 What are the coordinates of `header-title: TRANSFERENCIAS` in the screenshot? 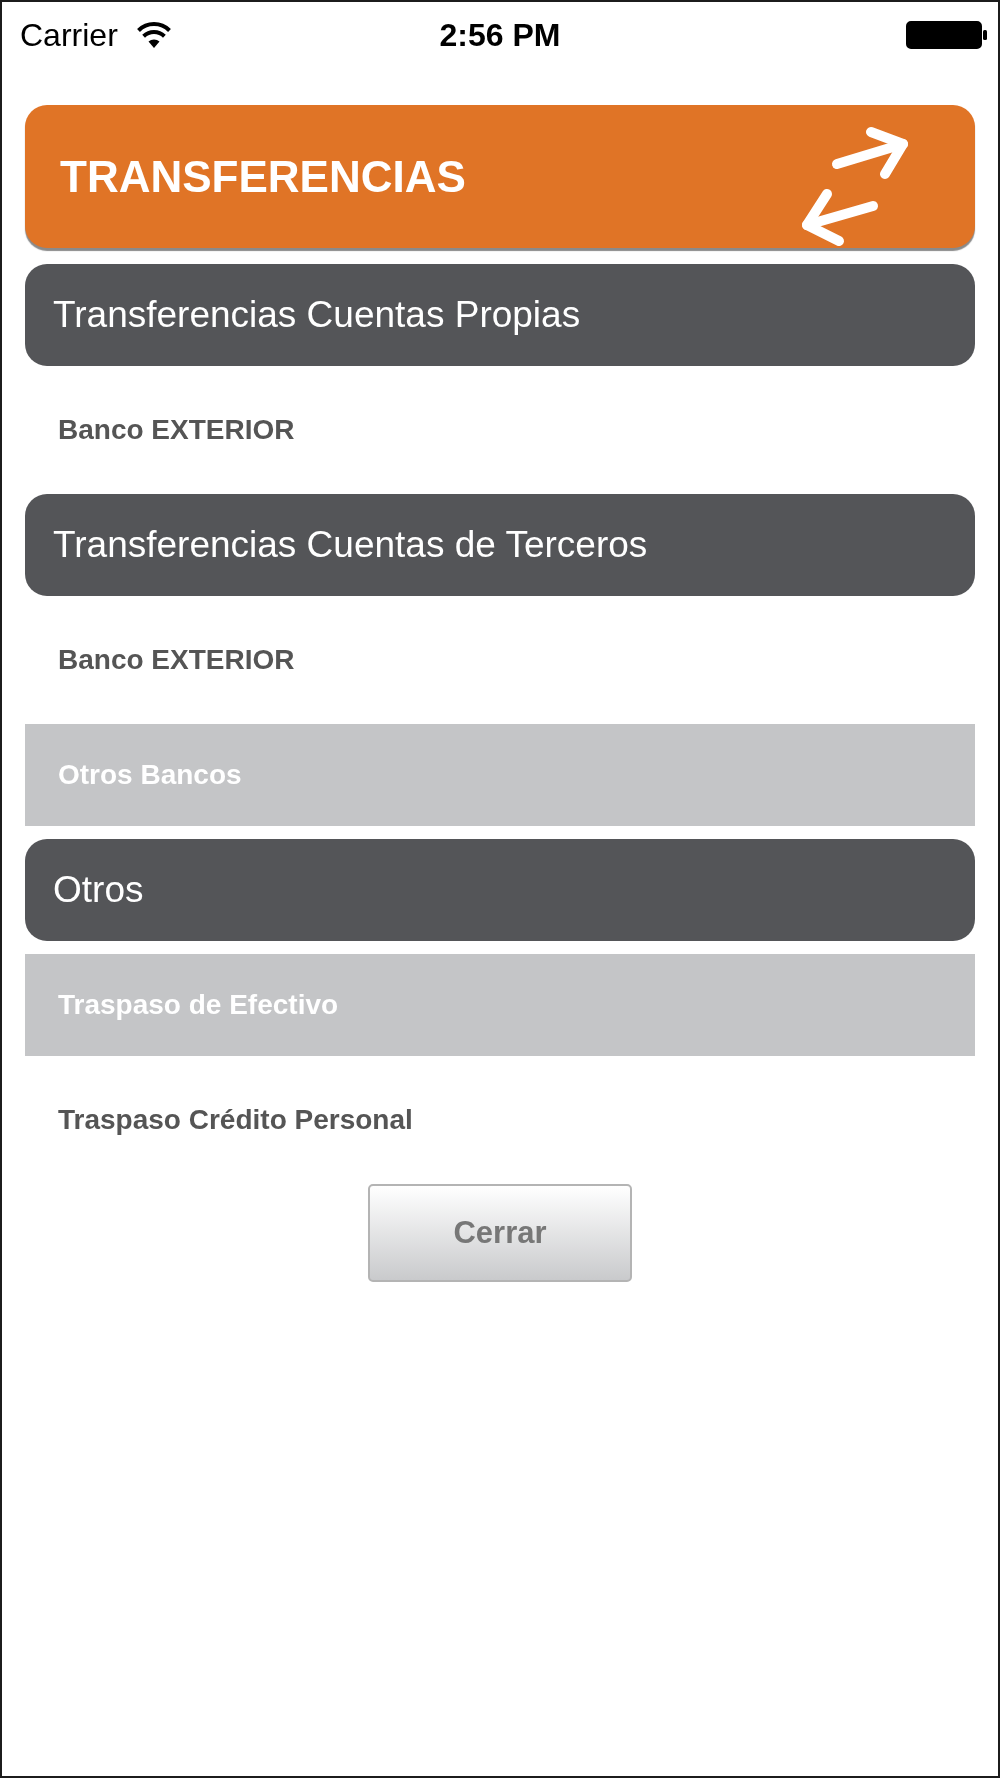 It's located at (263, 176).